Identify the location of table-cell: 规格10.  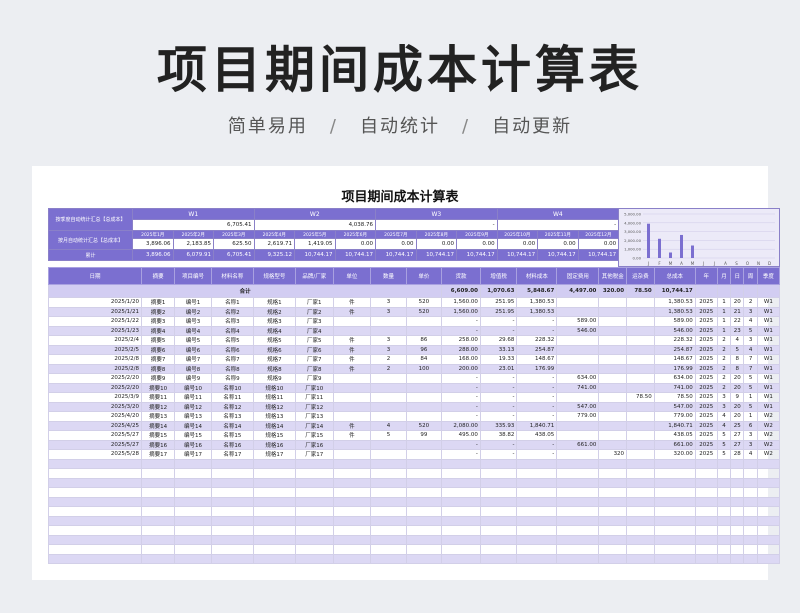
(274, 387).